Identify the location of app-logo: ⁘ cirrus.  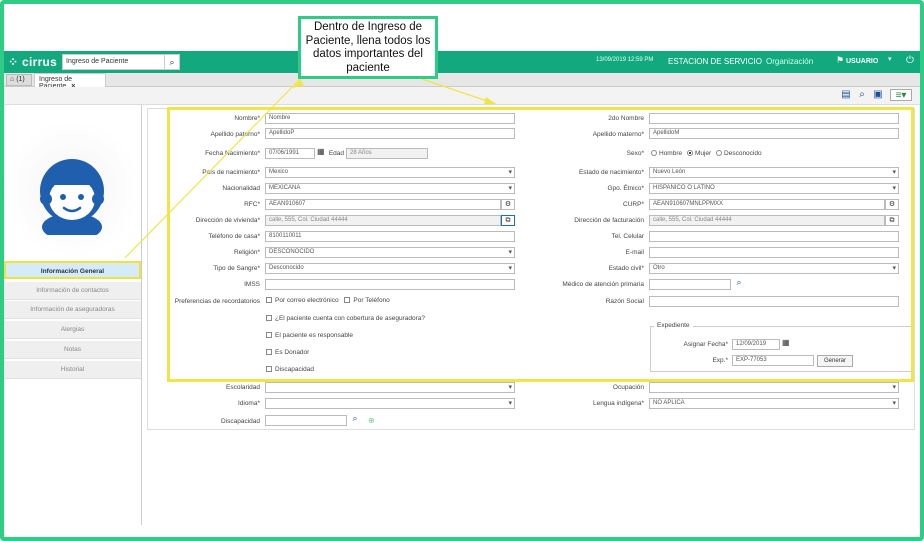
(32, 62).